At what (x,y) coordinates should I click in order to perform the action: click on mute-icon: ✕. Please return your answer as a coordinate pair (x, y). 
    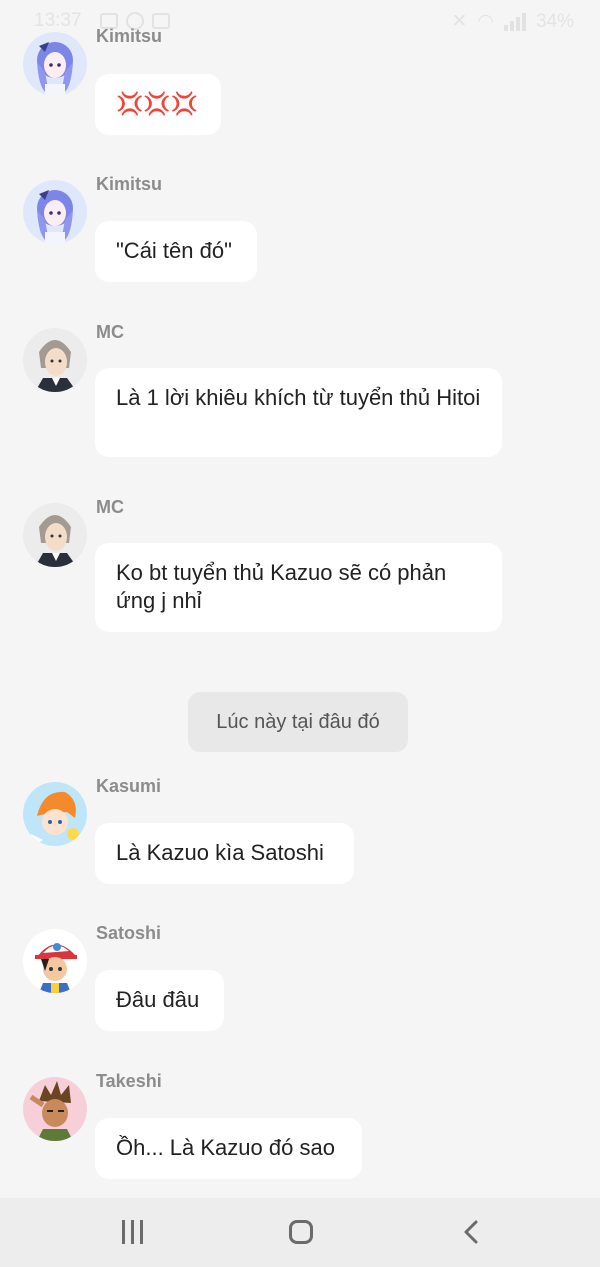
    Looking at the image, I should click on (459, 21).